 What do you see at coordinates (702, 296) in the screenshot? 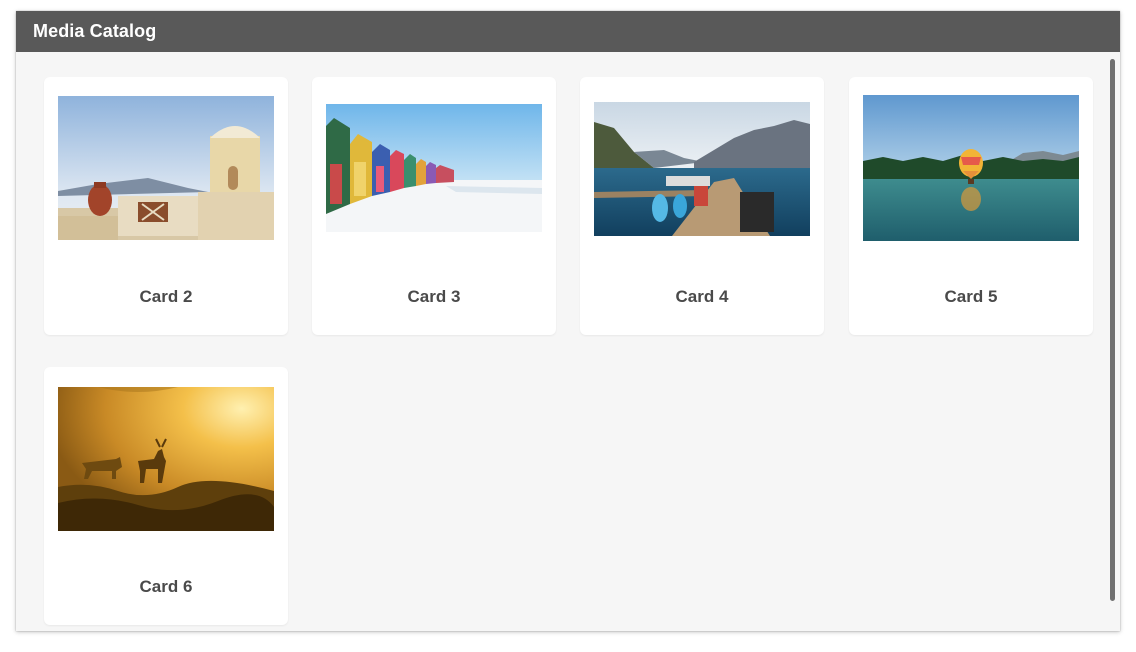
I see `card-label: Card 4` at bounding box center [702, 296].